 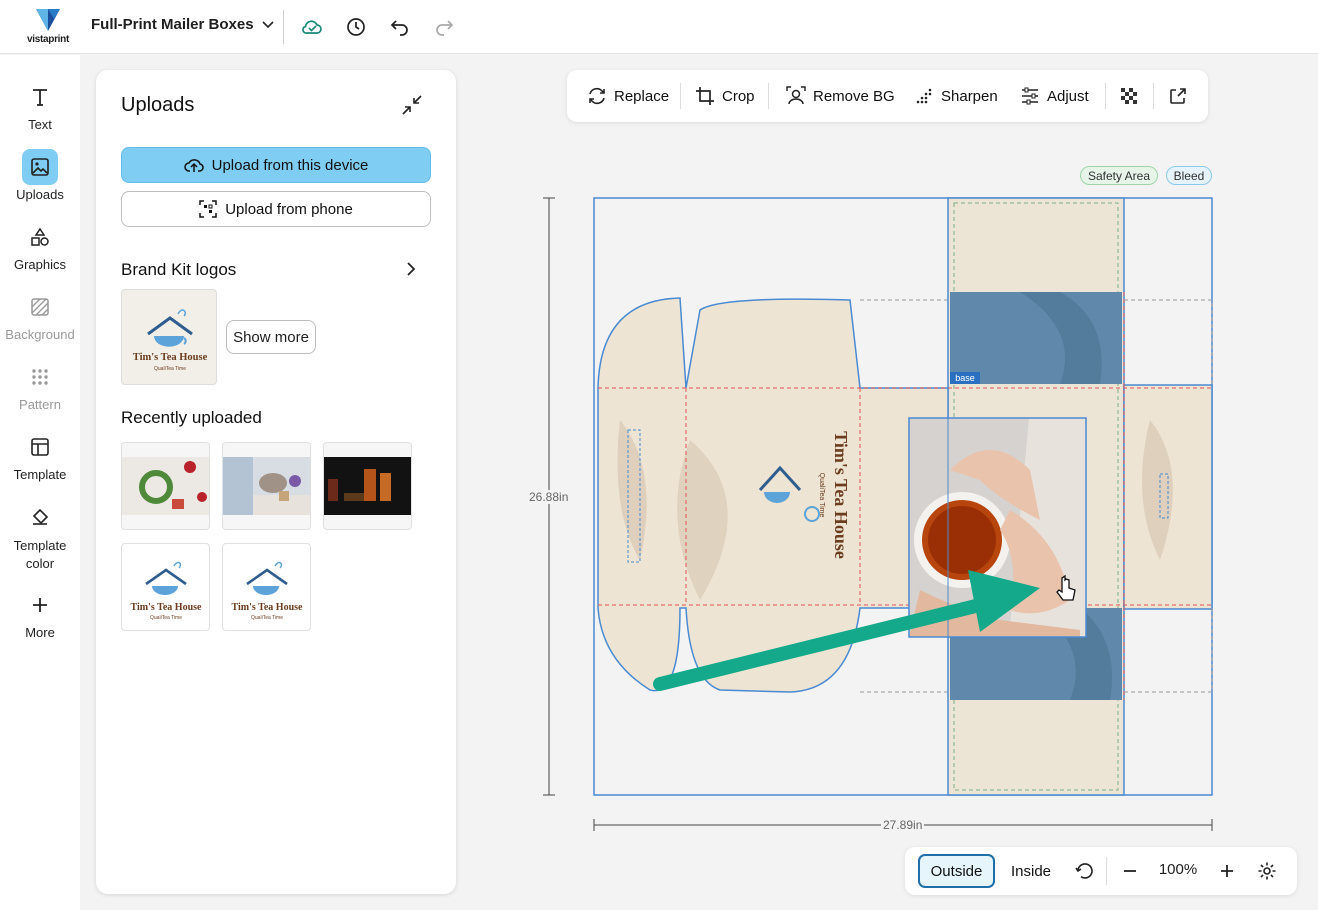 What do you see at coordinates (40, 385) in the screenshot?
I see `rail-item-pattern: Pattern` at bounding box center [40, 385].